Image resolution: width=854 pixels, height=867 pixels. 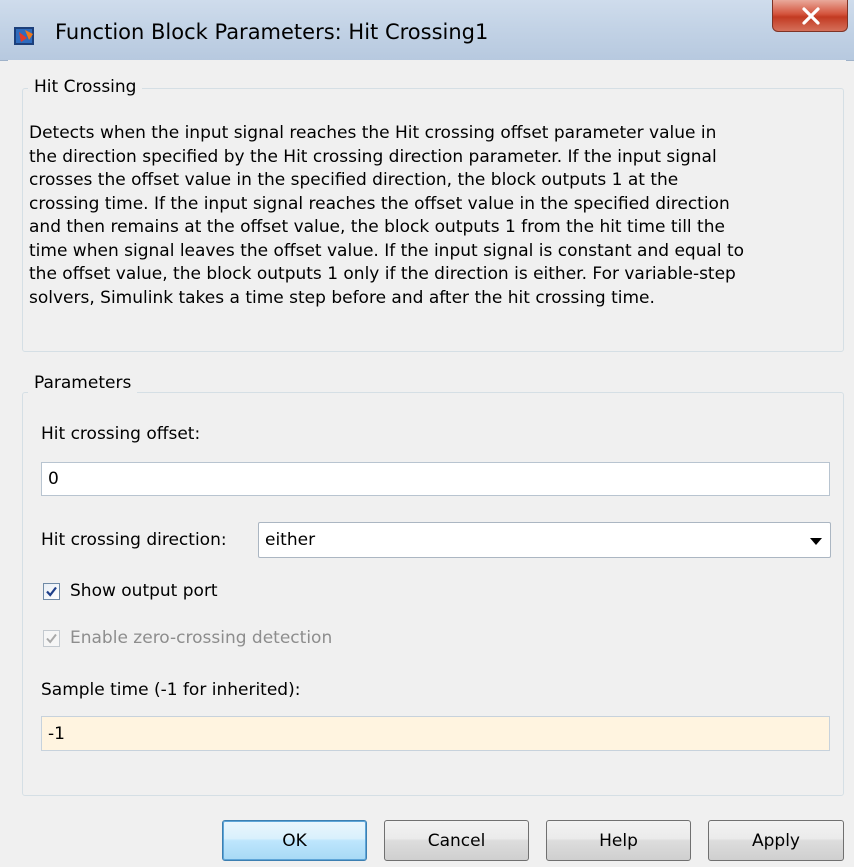 What do you see at coordinates (618, 840) in the screenshot?
I see `help-button: Help` at bounding box center [618, 840].